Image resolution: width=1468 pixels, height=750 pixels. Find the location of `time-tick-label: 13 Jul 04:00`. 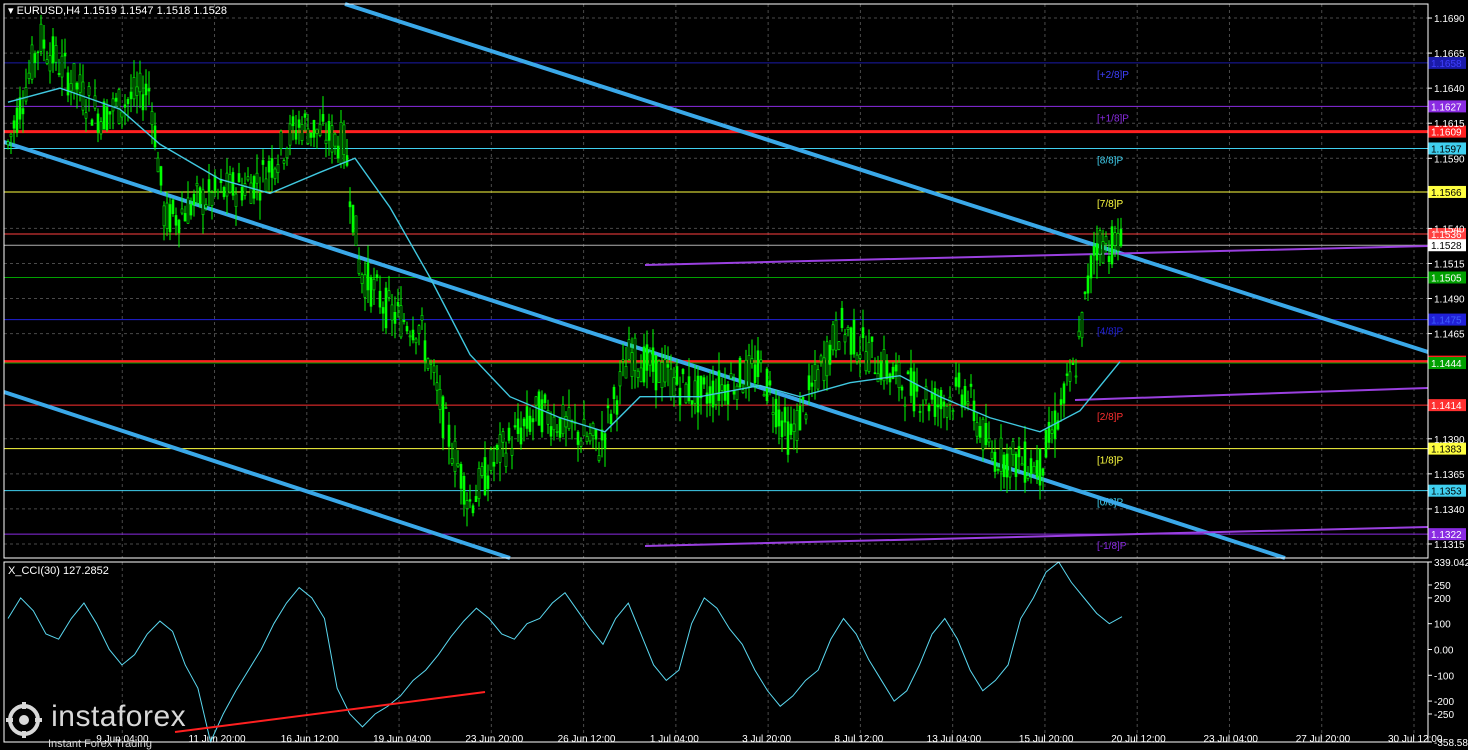

time-tick-label: 13 Jul 04:00 is located at coordinates (954, 739).